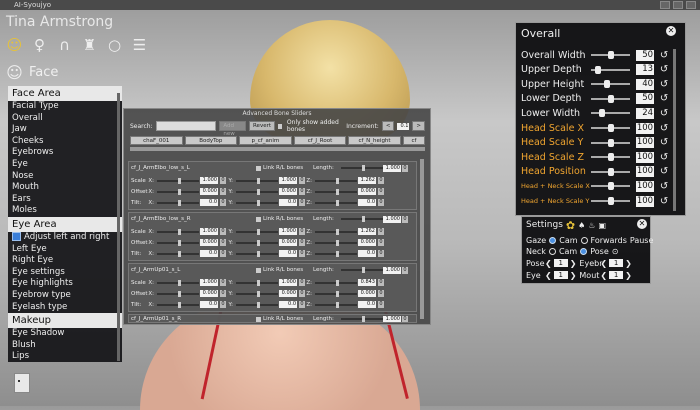  I want to click on overall-row-value: 13, so click(645, 70).